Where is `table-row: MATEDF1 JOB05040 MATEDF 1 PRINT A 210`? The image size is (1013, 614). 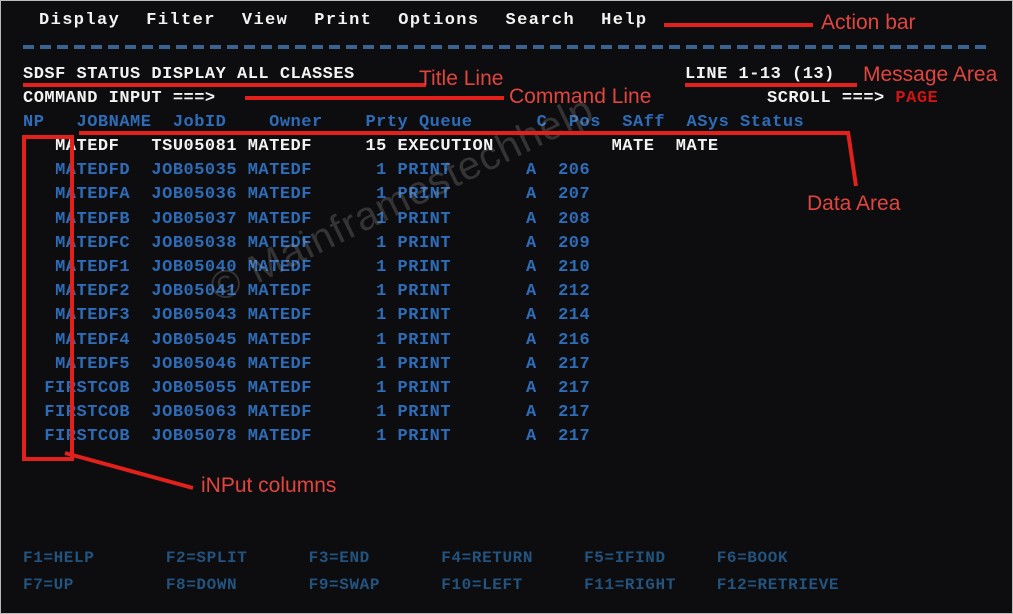
table-row: MATEDF1 JOB05040 MATEDF 1 PRINT A 210 is located at coordinates (371, 268).